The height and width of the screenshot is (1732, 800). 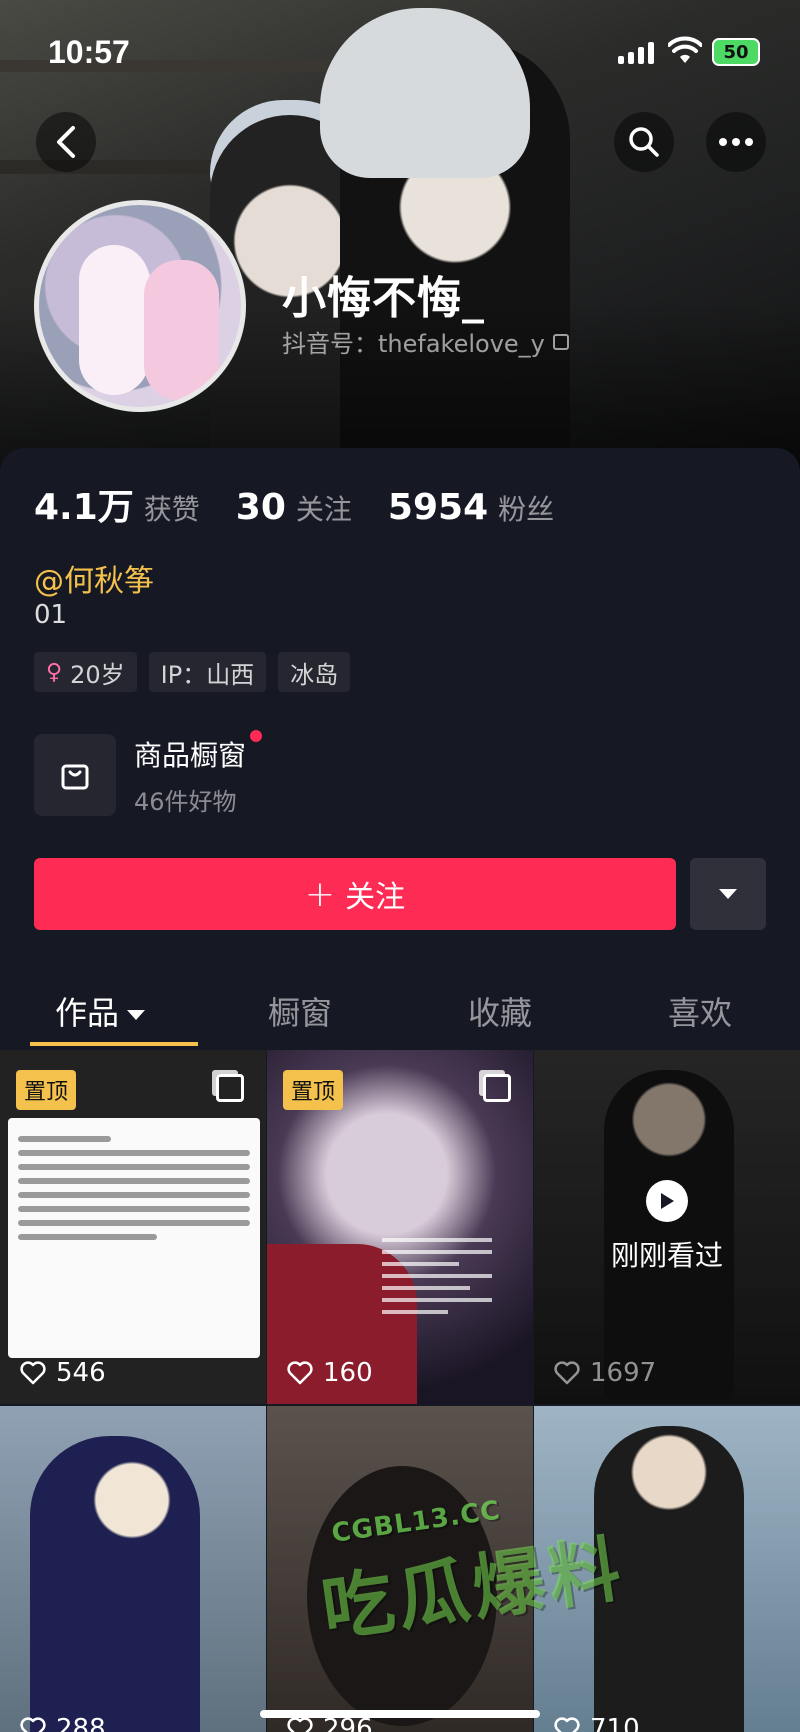 I want to click on tag-label: IP：山西, so click(x=207, y=674).